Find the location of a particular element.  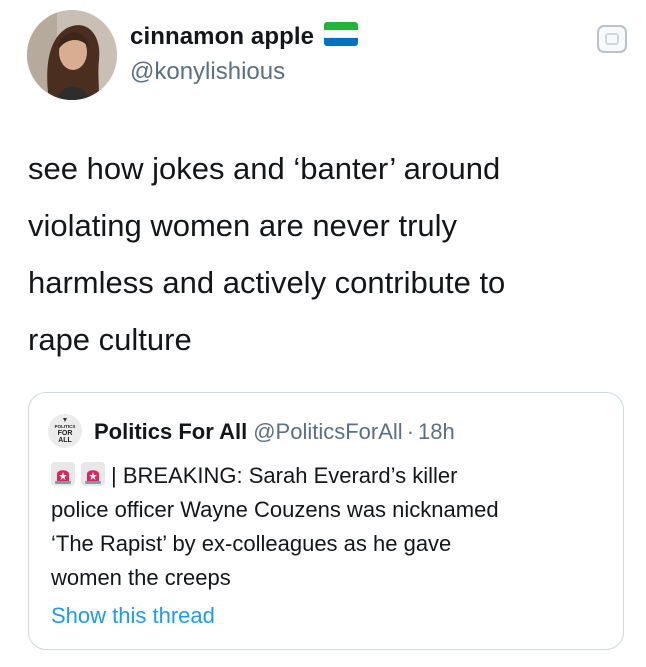

quote-display-name: Politics For All is located at coordinates (170, 431).